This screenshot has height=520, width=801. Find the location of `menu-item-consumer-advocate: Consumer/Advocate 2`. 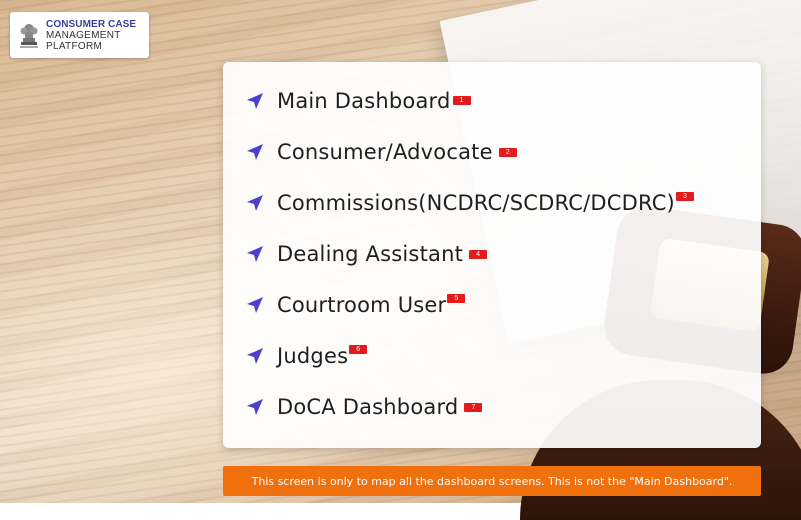

menu-item-consumer-advocate: Consumer/Advocate 2 is located at coordinates (381, 152).